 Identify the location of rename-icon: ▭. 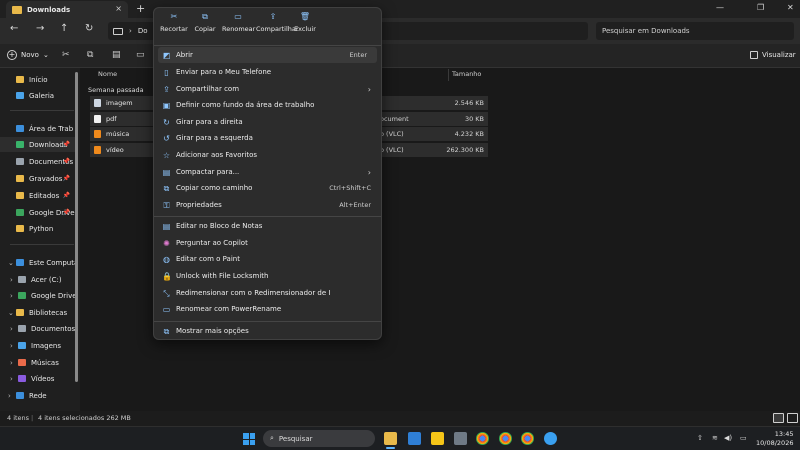
(140, 55).